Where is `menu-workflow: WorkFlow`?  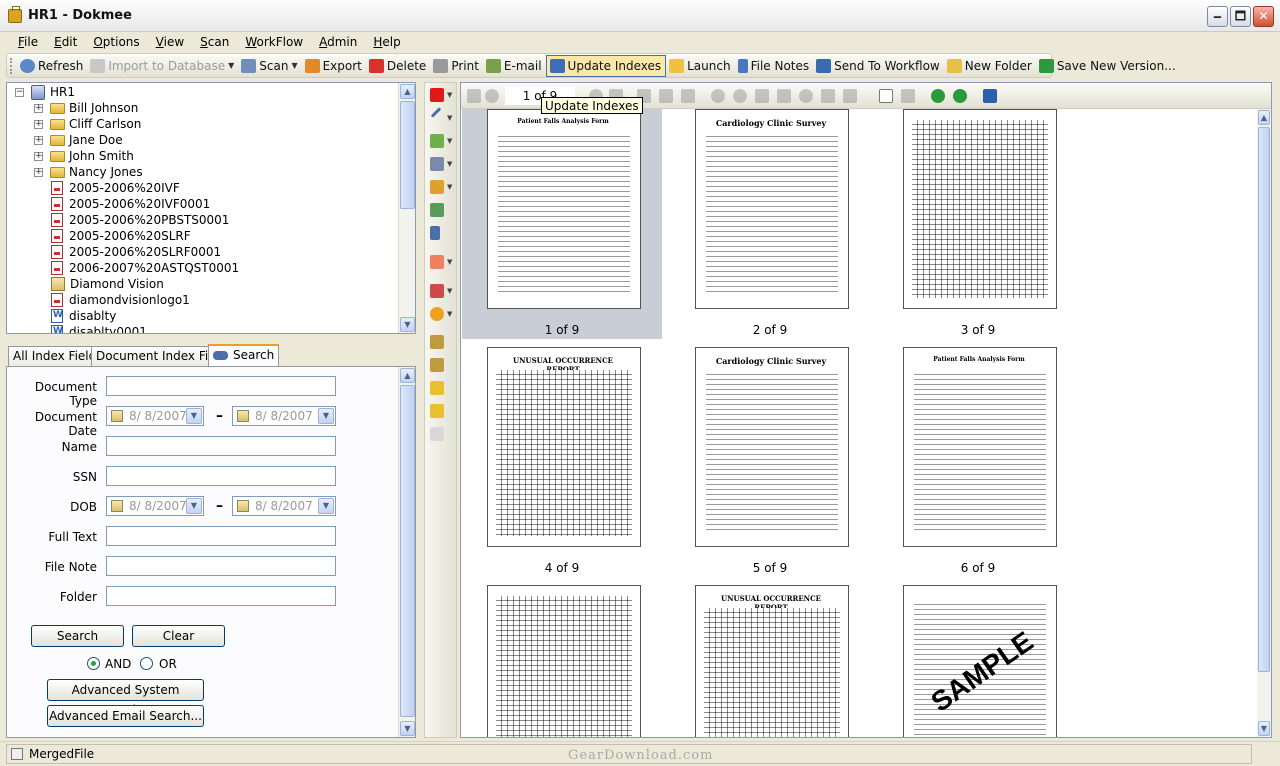
menu-workflow: WorkFlow is located at coordinates (274, 42).